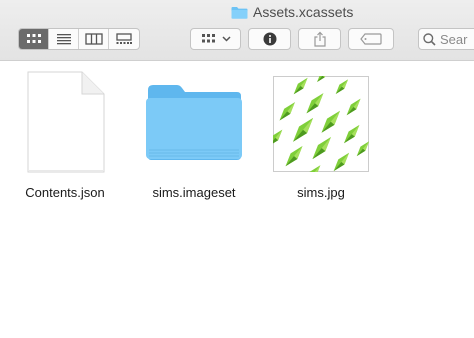  What do you see at coordinates (454, 39) in the screenshot?
I see `search-placeholder: Sear` at bounding box center [454, 39].